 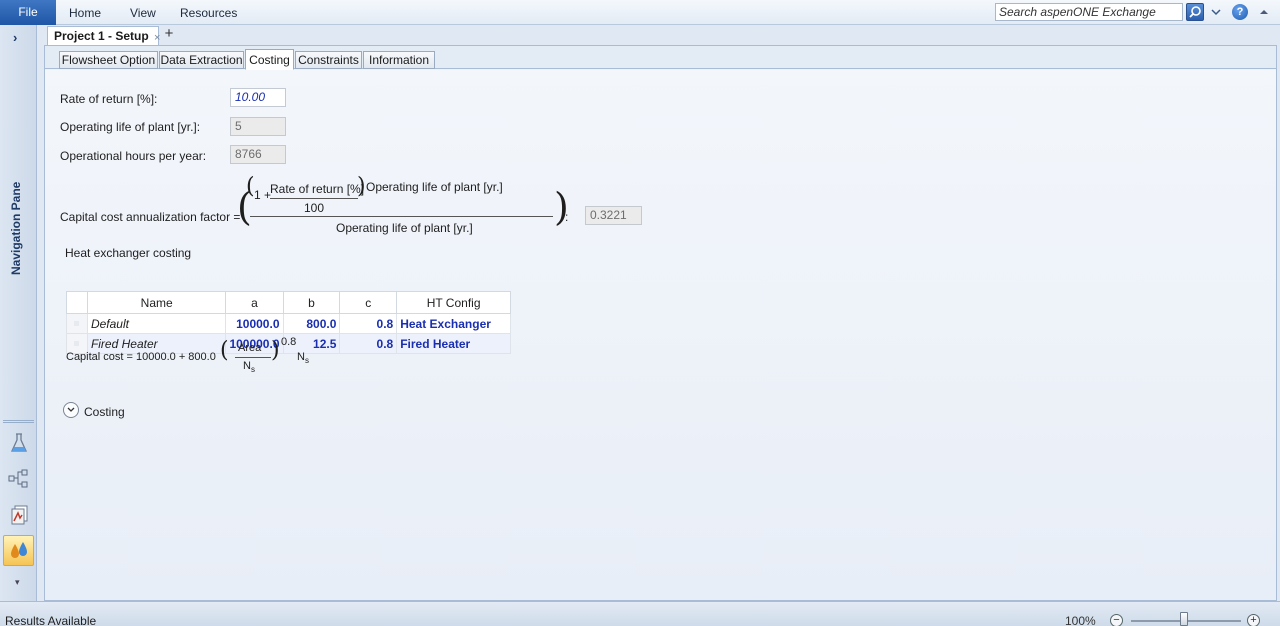 What do you see at coordinates (143, 13) in the screenshot?
I see `view-menu: View` at bounding box center [143, 13].